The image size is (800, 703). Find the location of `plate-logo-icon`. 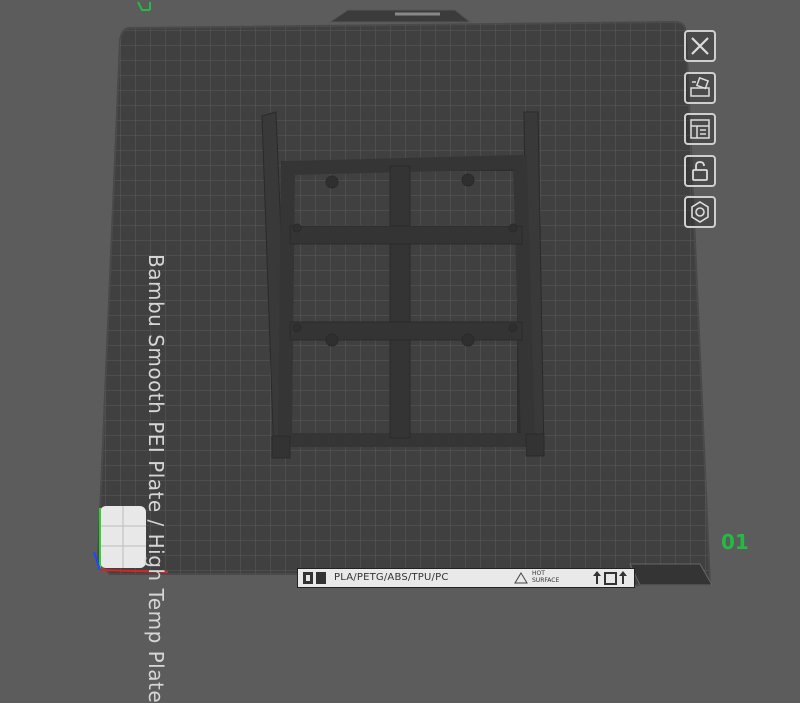

plate-logo-icon is located at coordinates (314, 578).